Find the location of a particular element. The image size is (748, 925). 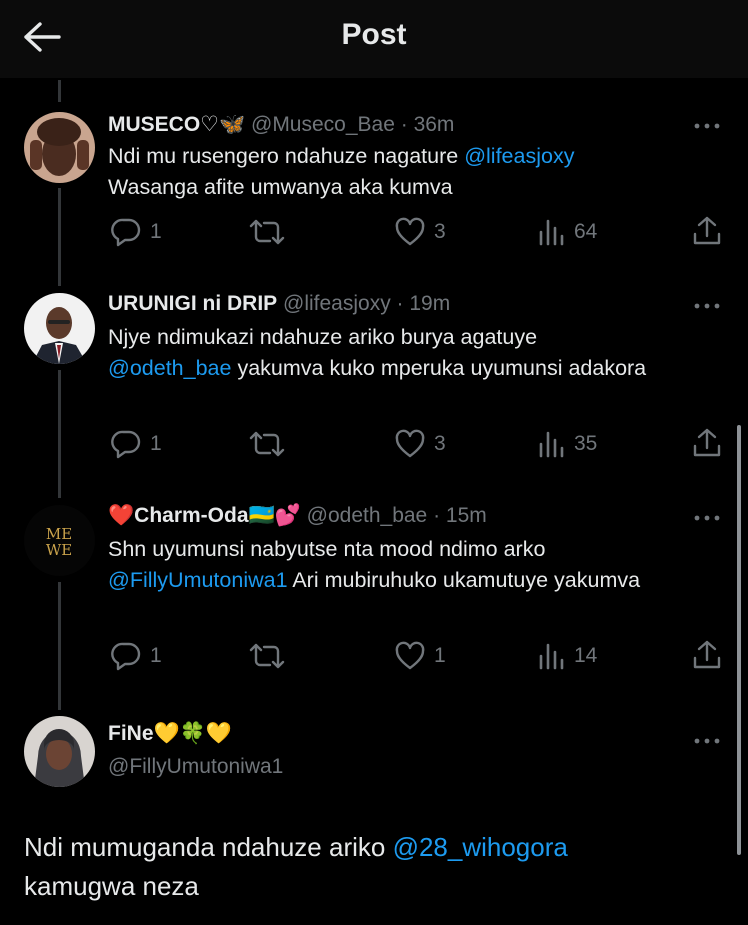

timestamp: · 19m is located at coordinates (424, 303).